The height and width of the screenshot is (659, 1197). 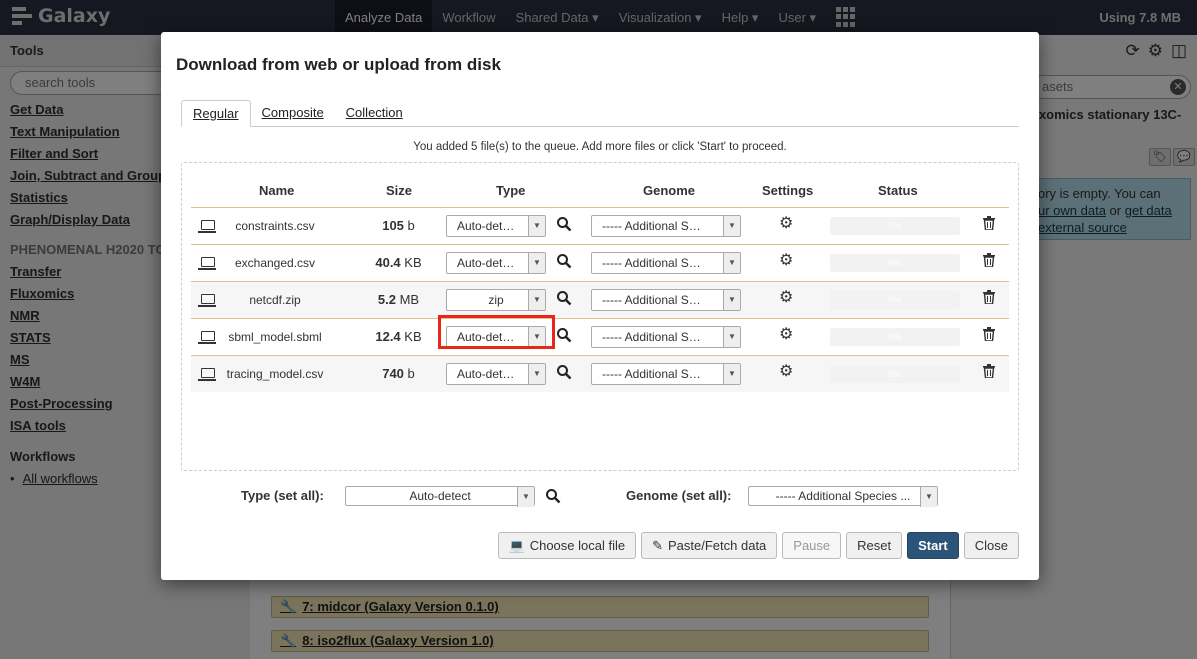 I want to click on header-settings: Settings, so click(x=788, y=190).